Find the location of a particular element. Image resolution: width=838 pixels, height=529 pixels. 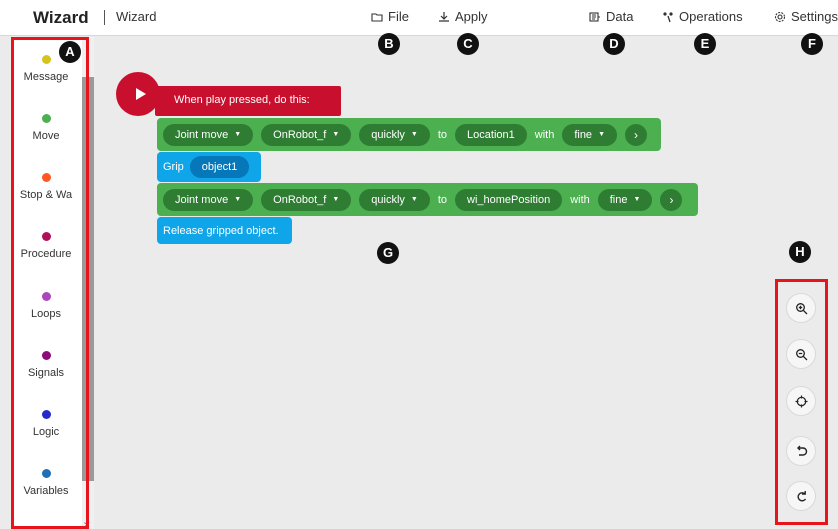

category-label: Procedure is located at coordinates (46, 254).